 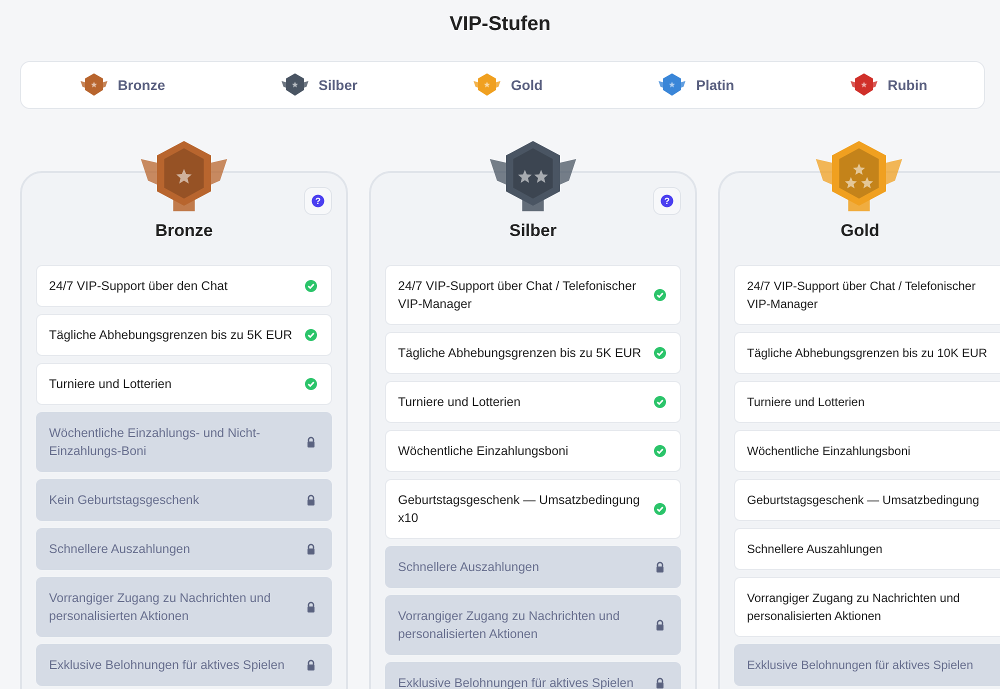 What do you see at coordinates (863, 500) in the screenshot?
I see `perk-text: Geburtstagsgeschenk — Umsatzbedingung` at bounding box center [863, 500].